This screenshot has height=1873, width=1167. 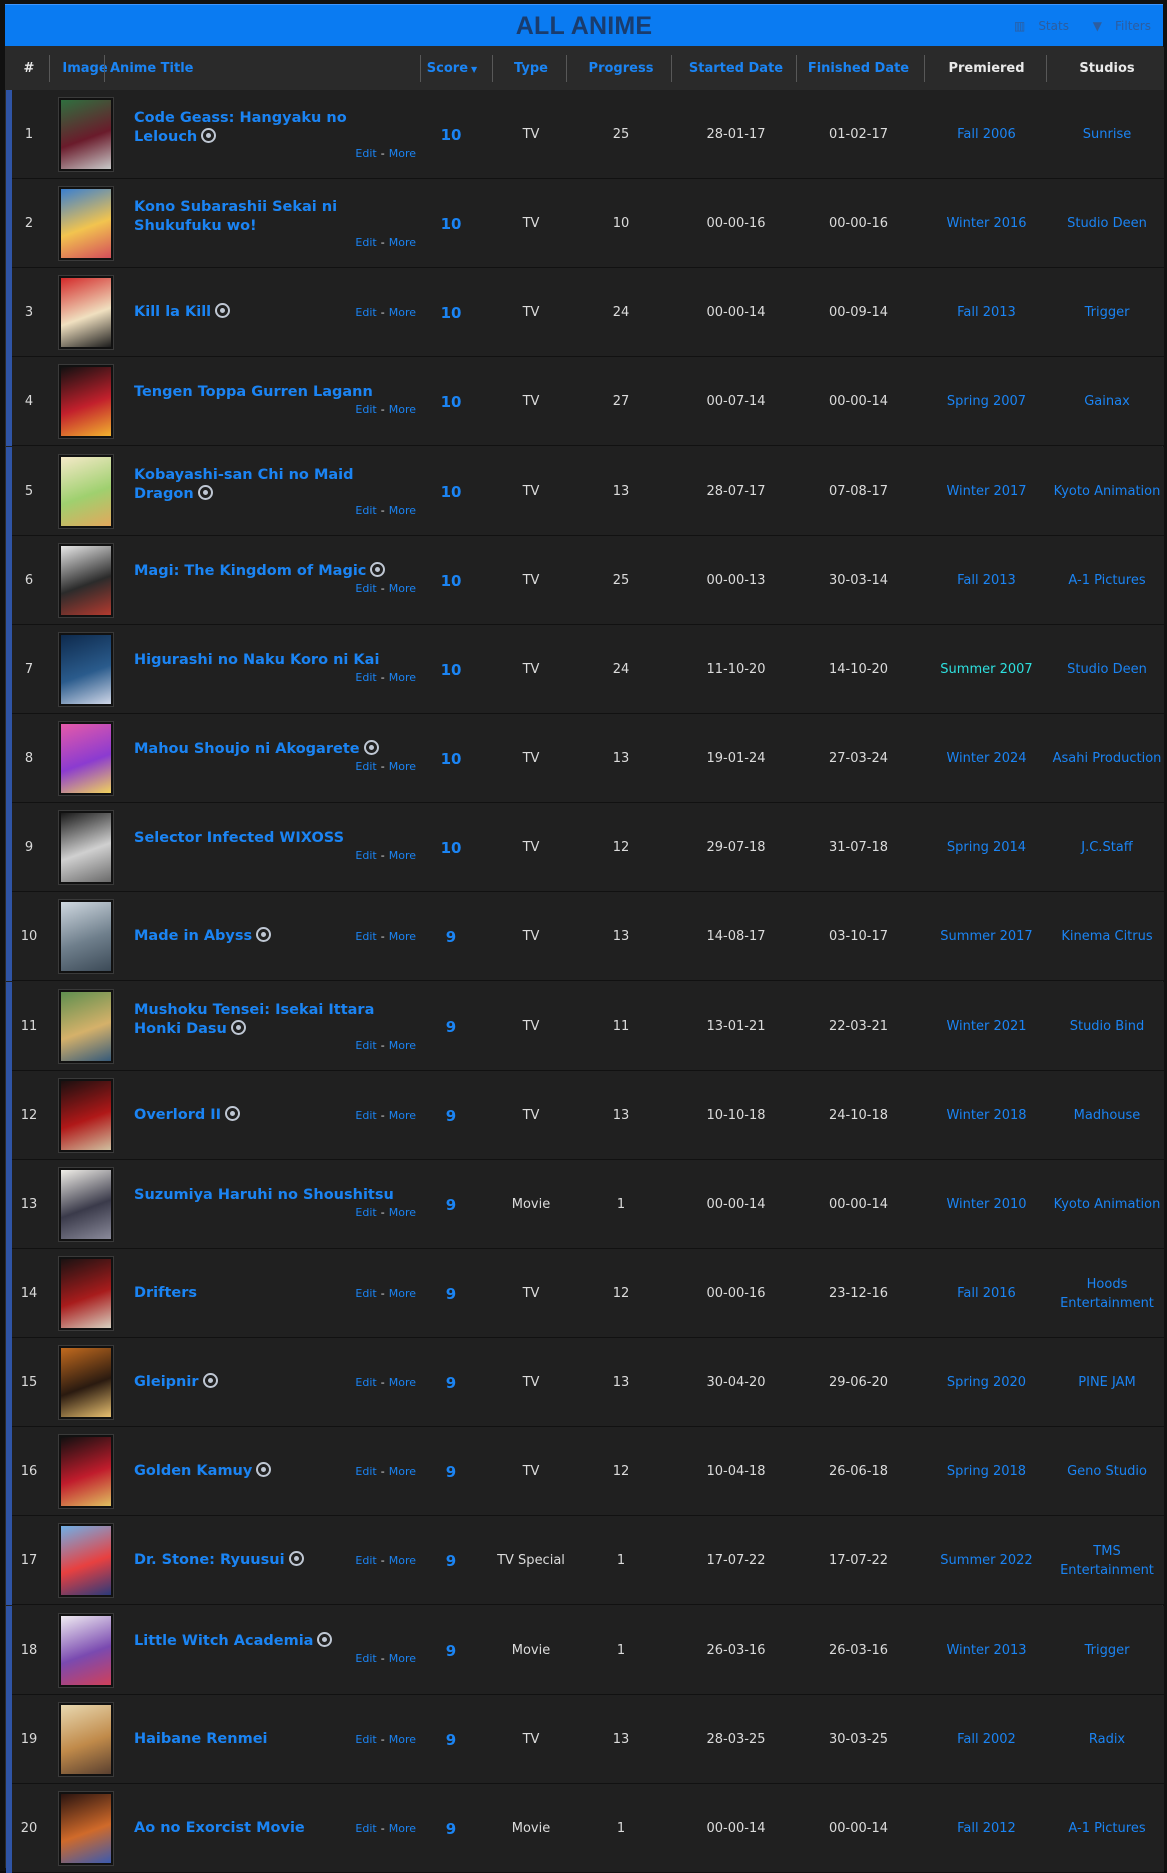 I want to click on studio-link: Kyoto Animation, so click(x=1106, y=1204).